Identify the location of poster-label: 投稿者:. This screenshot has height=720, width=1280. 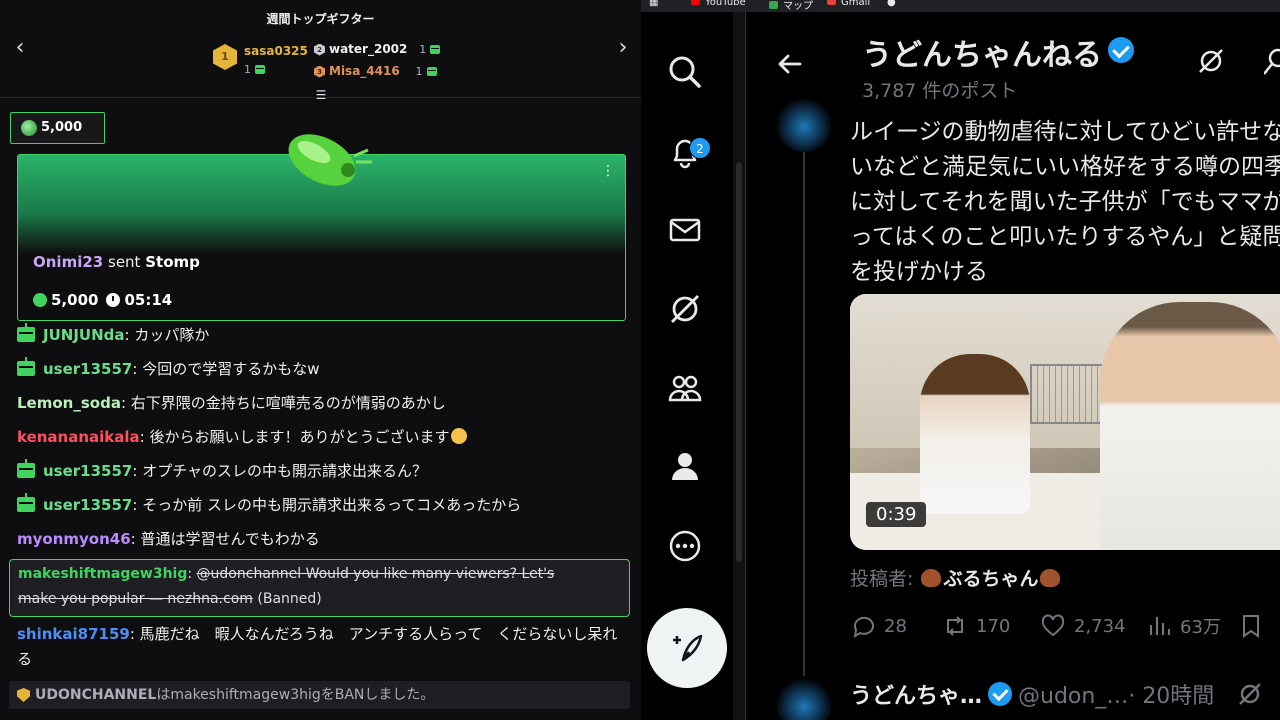
(882, 579).